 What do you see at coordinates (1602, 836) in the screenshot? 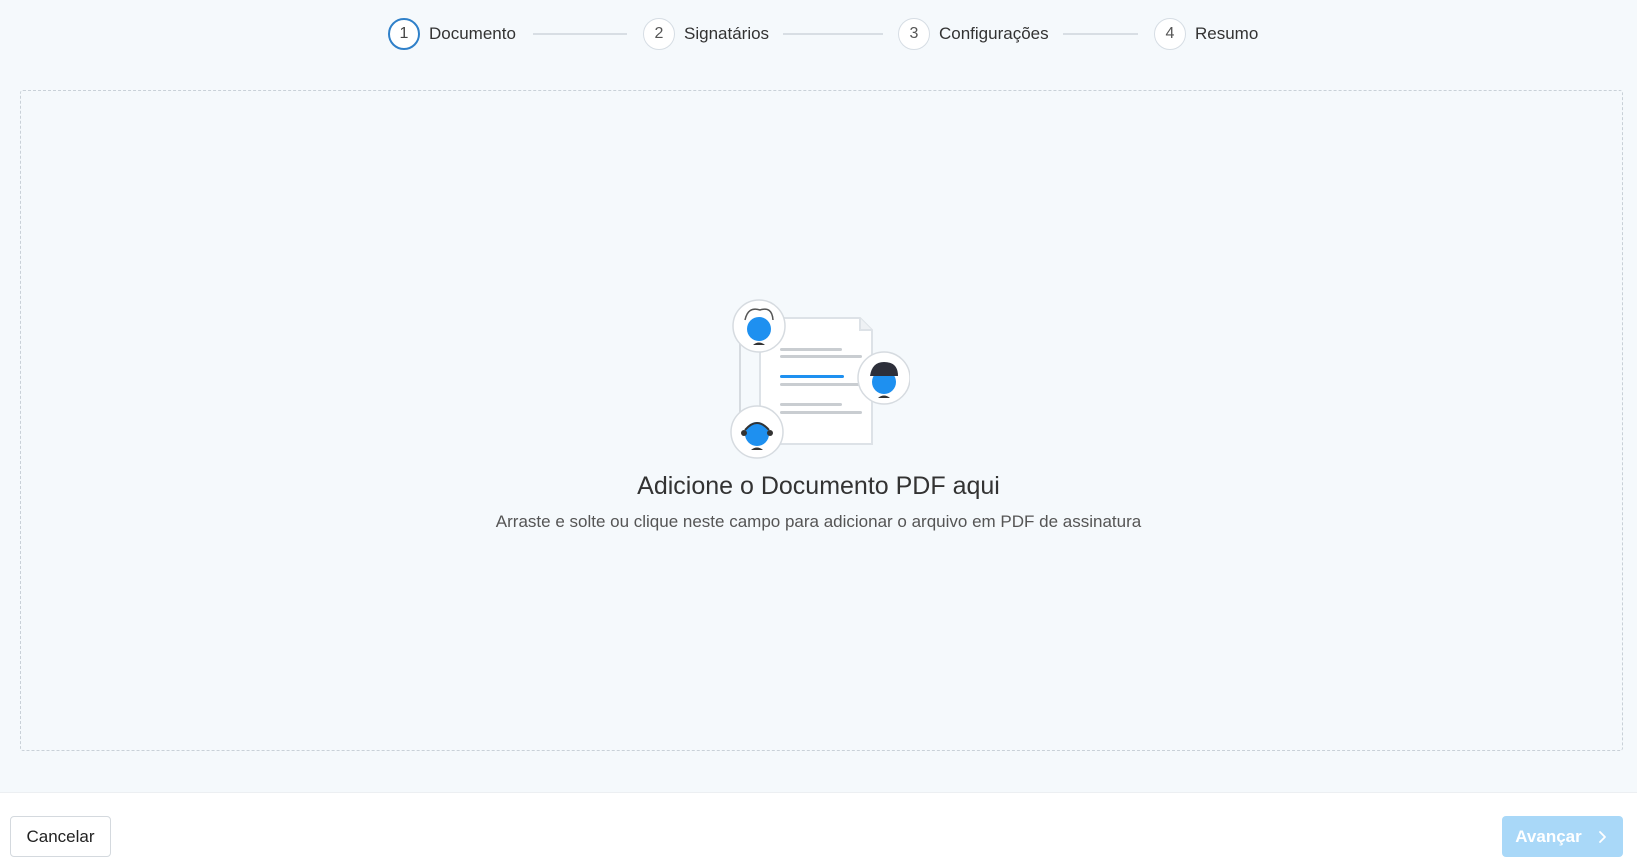
I see `chevron-right-icon` at bounding box center [1602, 836].